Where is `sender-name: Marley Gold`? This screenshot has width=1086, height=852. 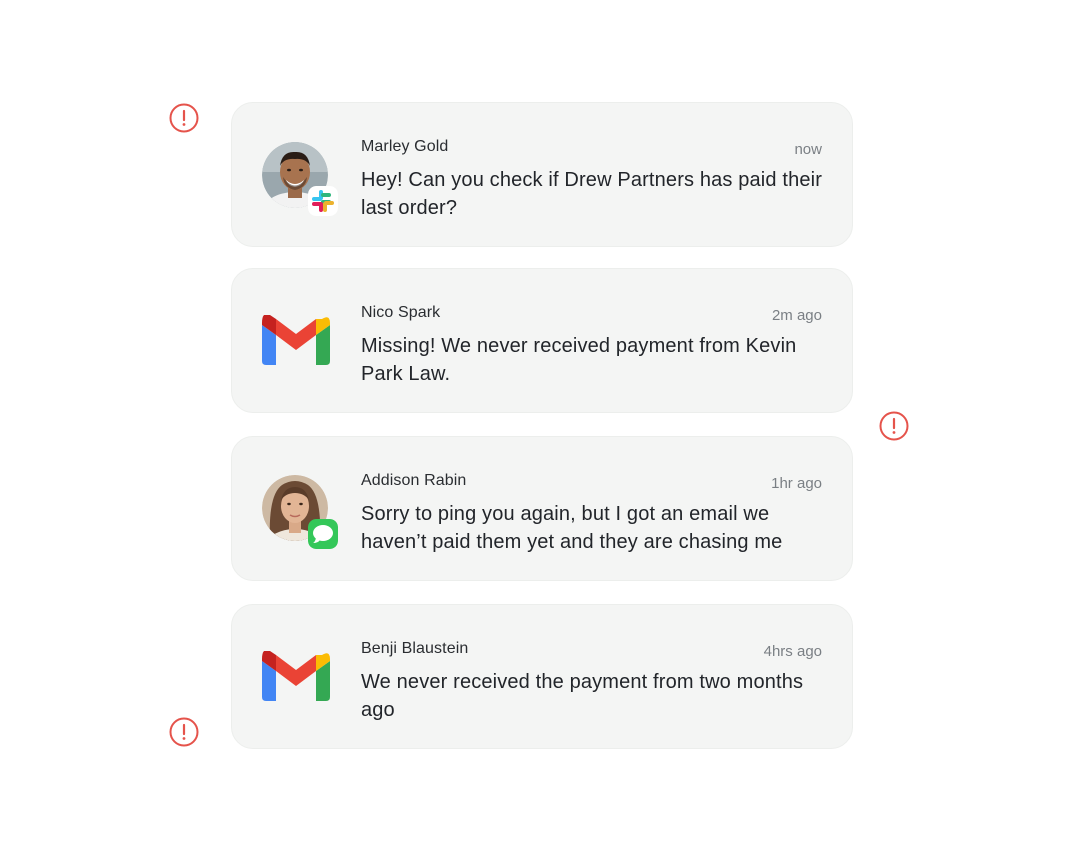 sender-name: Marley Gold is located at coordinates (405, 146).